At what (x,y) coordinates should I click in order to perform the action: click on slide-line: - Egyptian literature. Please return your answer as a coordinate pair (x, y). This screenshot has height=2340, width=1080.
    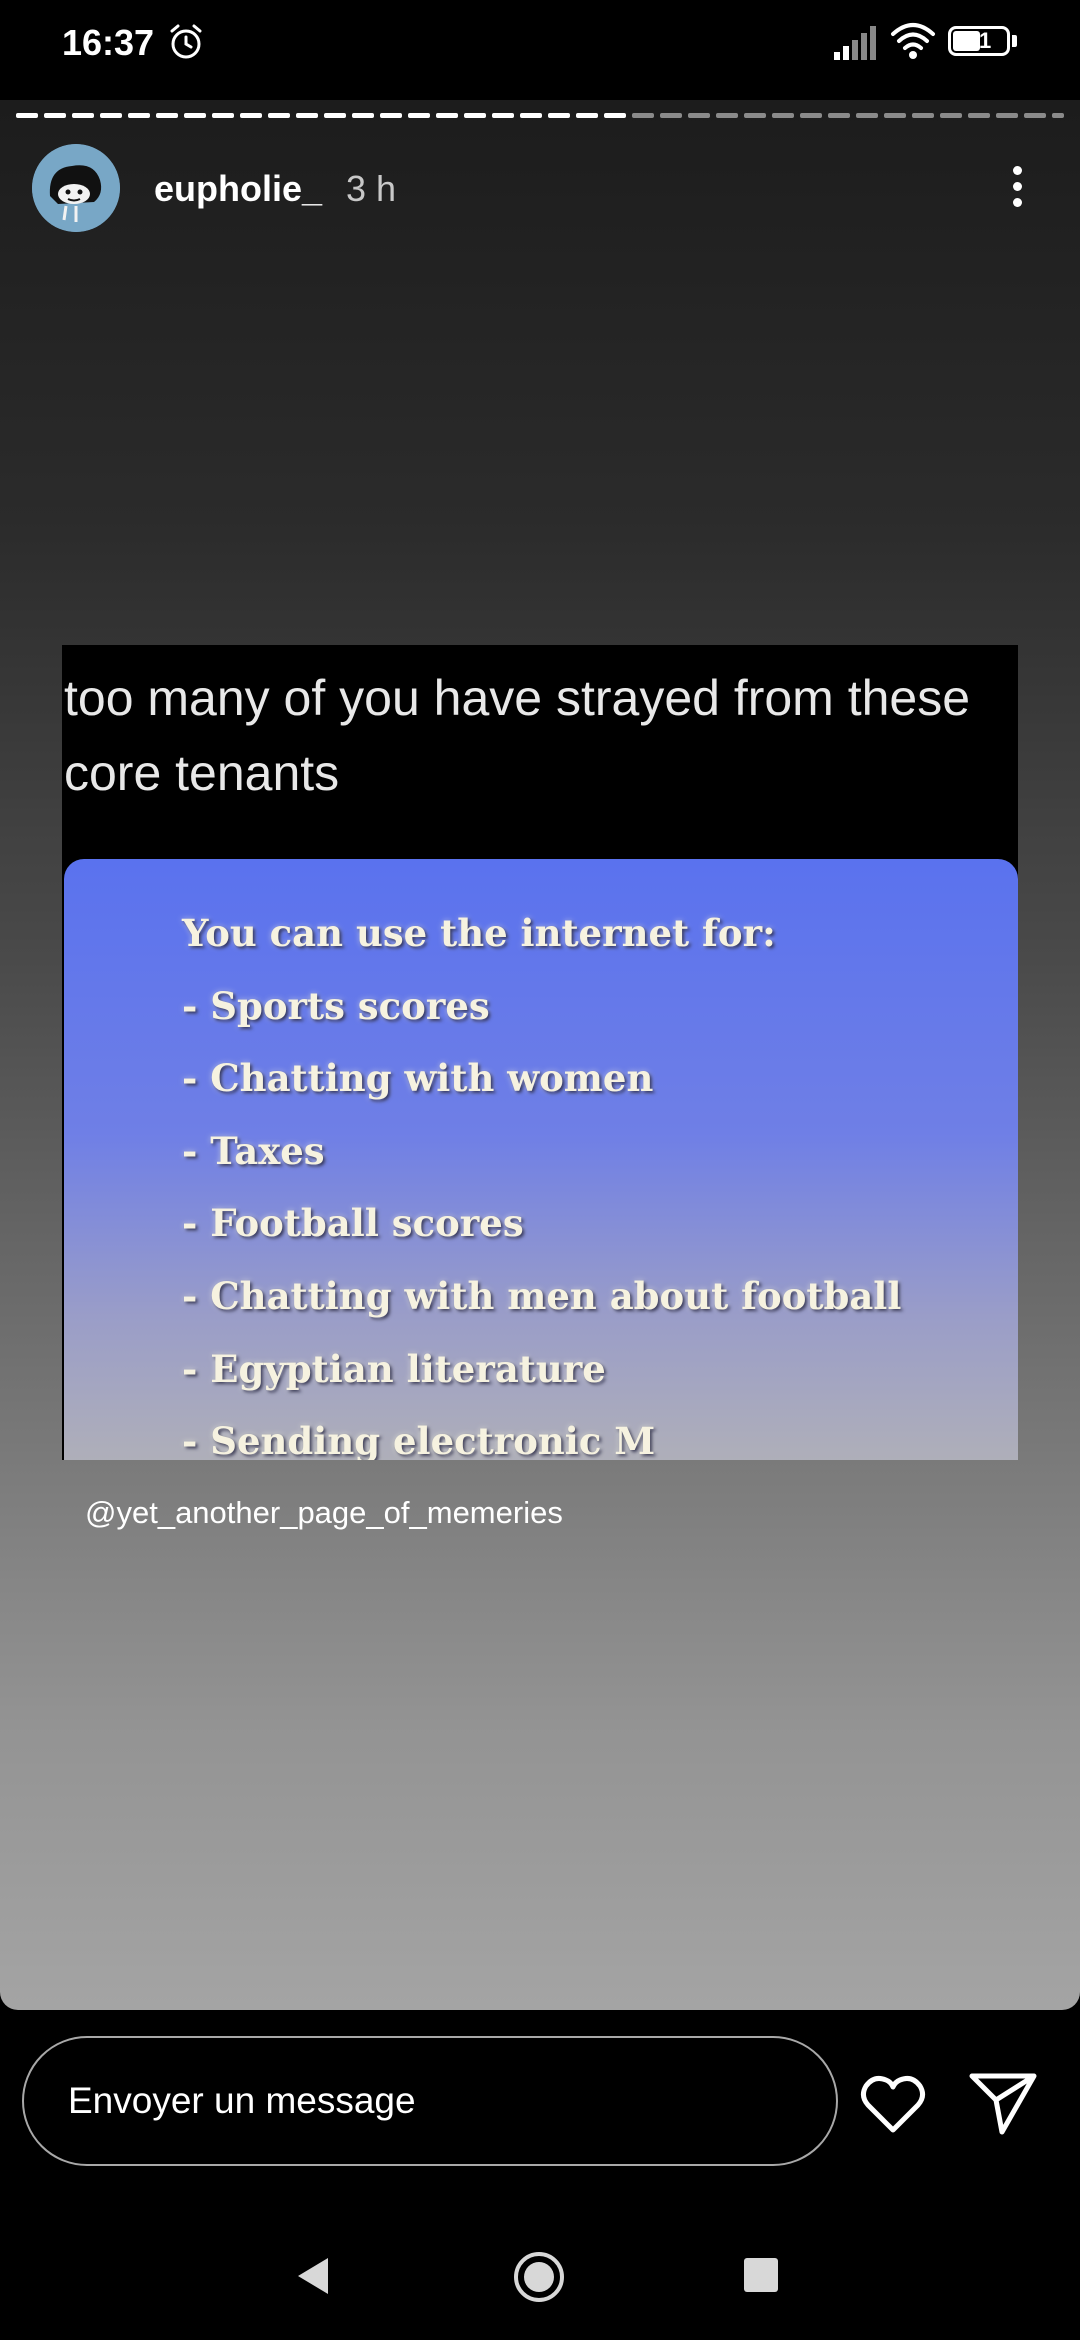
    Looking at the image, I should click on (394, 1368).